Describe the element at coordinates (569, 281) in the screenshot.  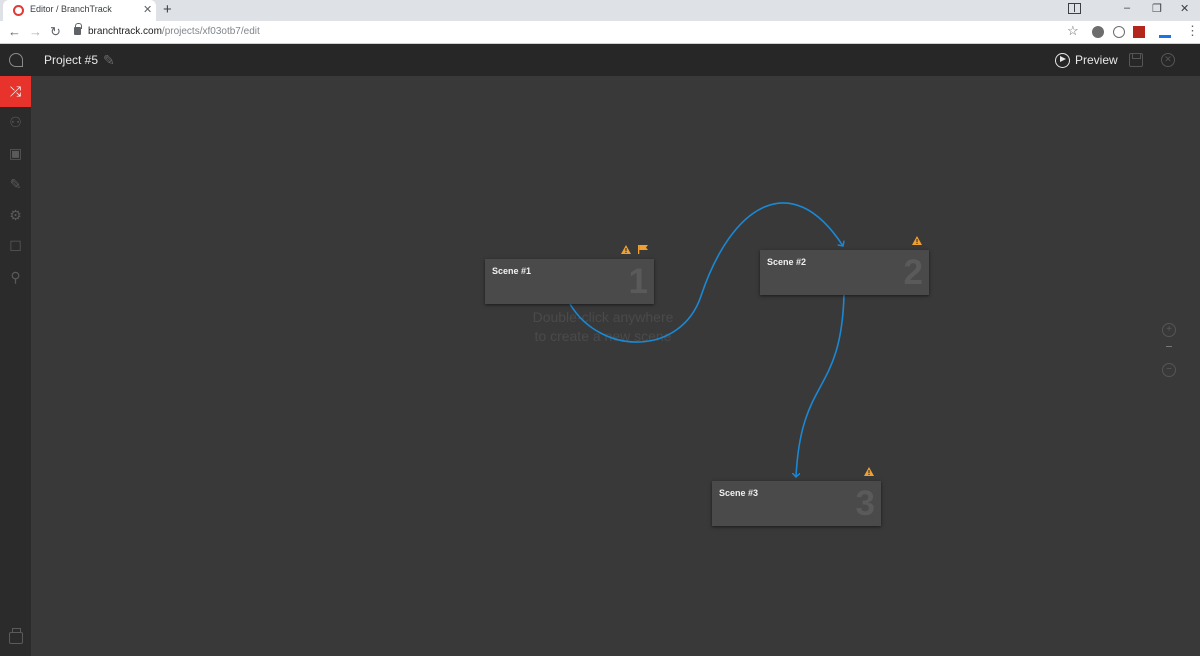
I see `scene-card: Scene #1 1` at that location.